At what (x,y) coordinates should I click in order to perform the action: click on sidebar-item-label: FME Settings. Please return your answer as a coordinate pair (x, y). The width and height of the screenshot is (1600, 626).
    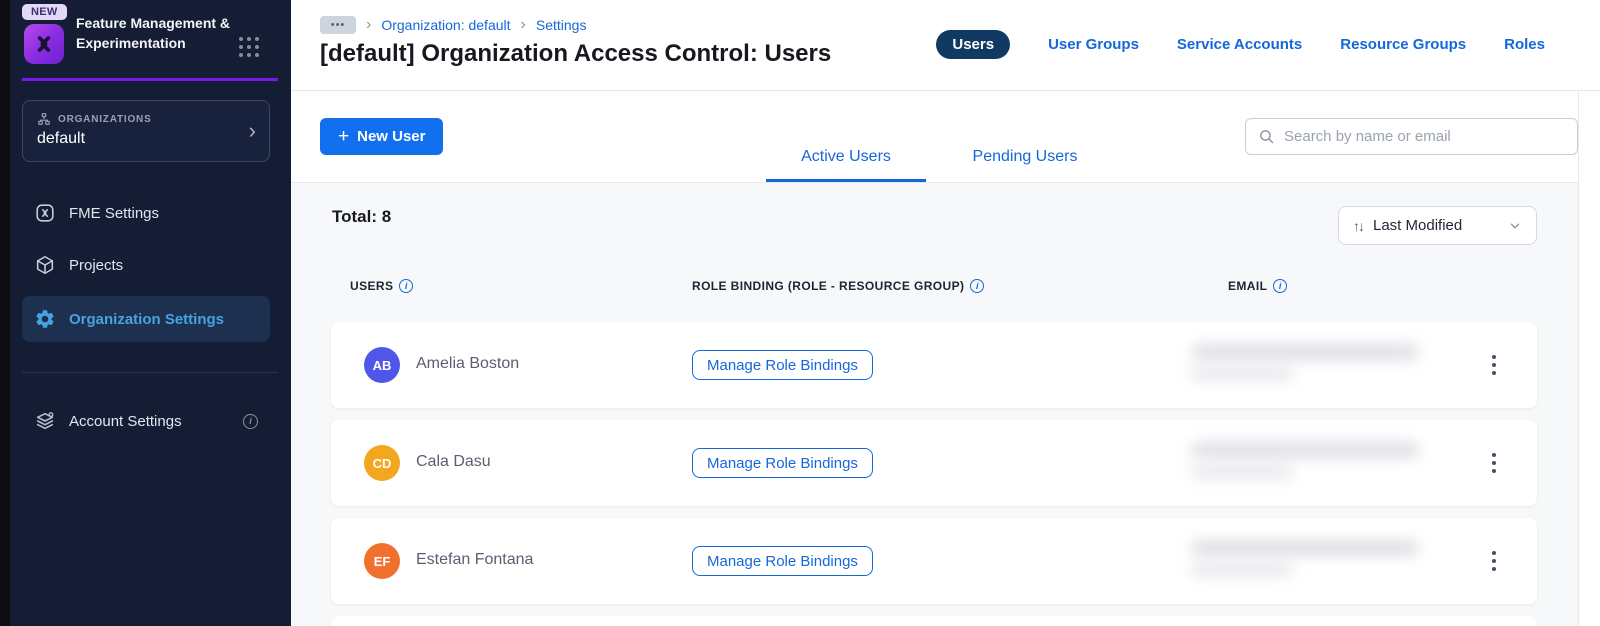
    Looking at the image, I should click on (114, 213).